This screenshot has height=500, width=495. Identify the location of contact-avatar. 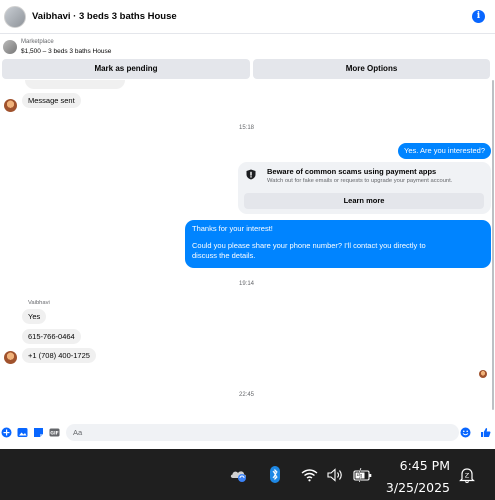
(15, 16).